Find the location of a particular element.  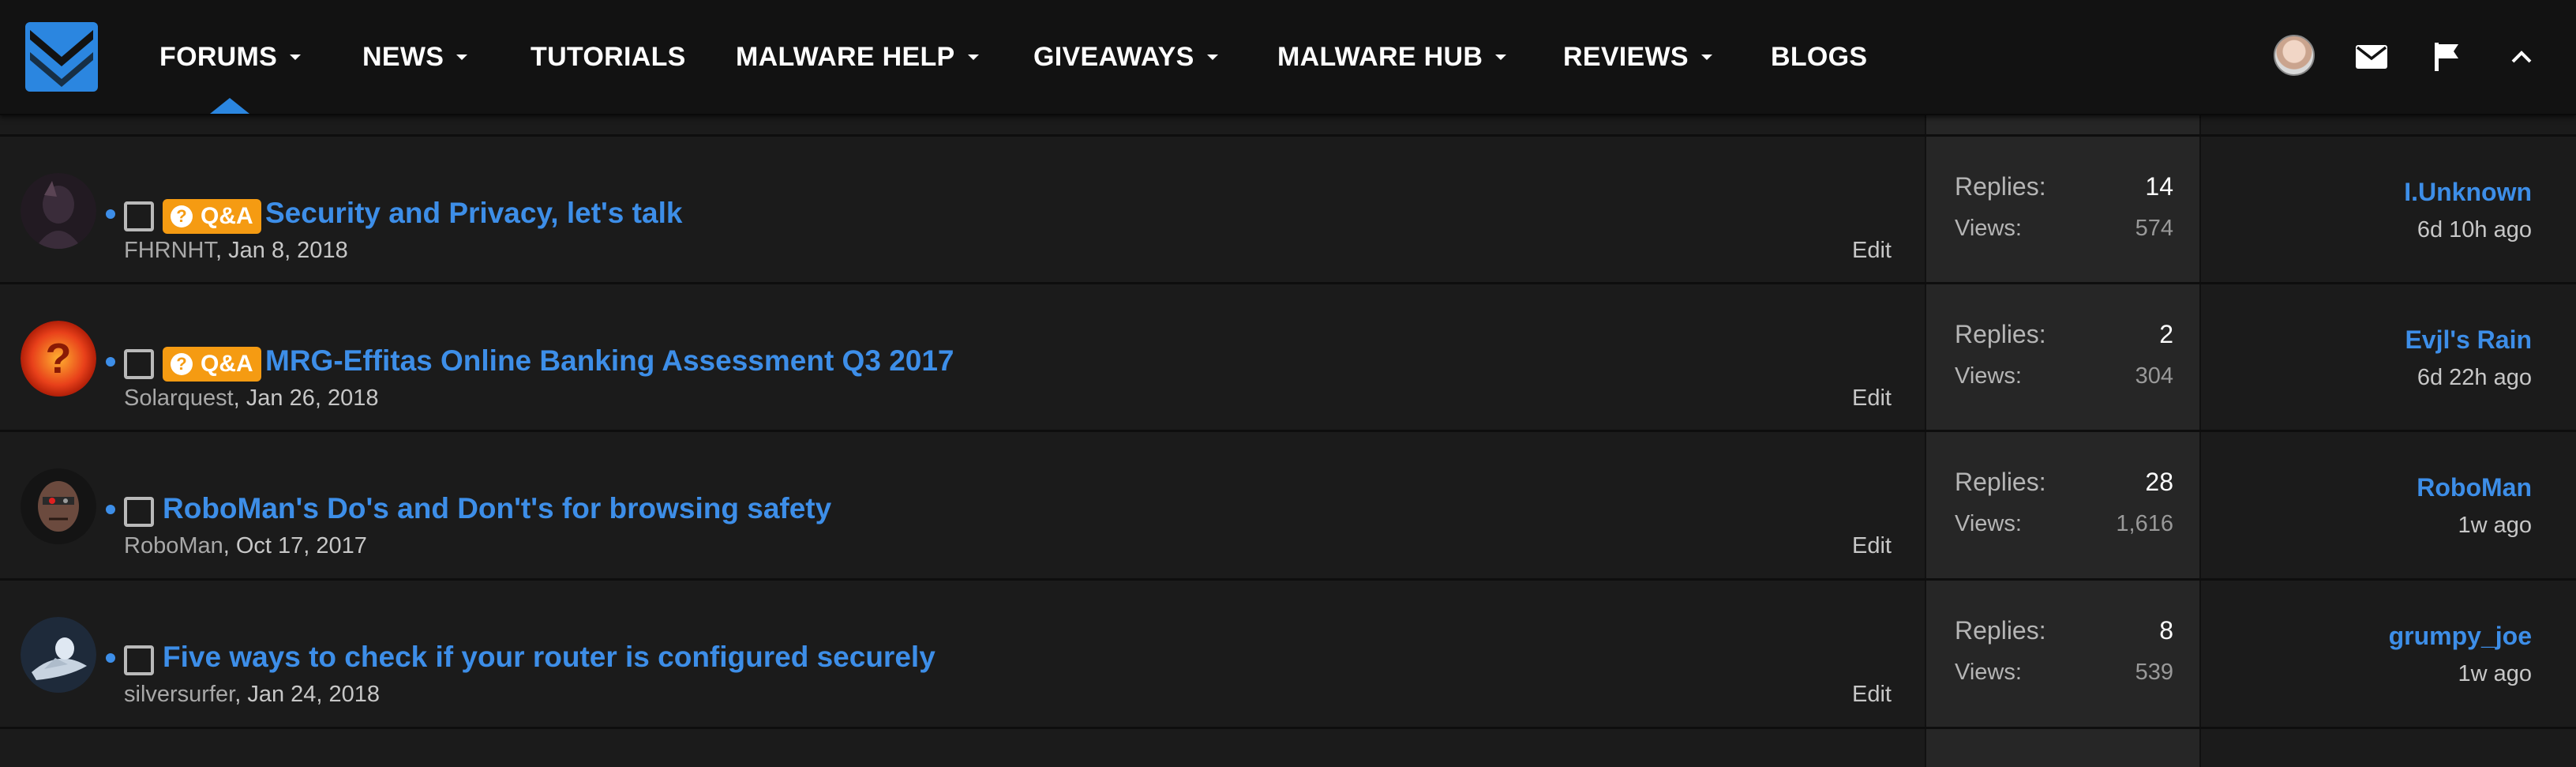

flag-icon is located at coordinates (2446, 57).